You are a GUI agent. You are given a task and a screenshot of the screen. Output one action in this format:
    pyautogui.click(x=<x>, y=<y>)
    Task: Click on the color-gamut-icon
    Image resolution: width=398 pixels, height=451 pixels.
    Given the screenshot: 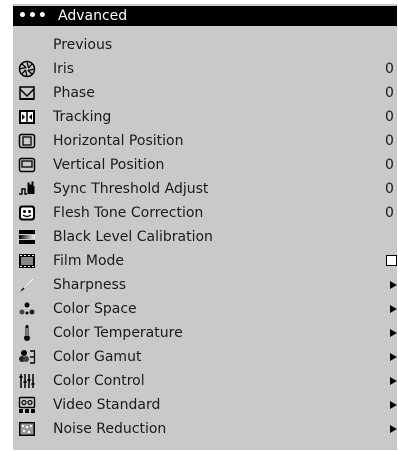 What is the action you would take?
    pyautogui.click(x=27, y=357)
    